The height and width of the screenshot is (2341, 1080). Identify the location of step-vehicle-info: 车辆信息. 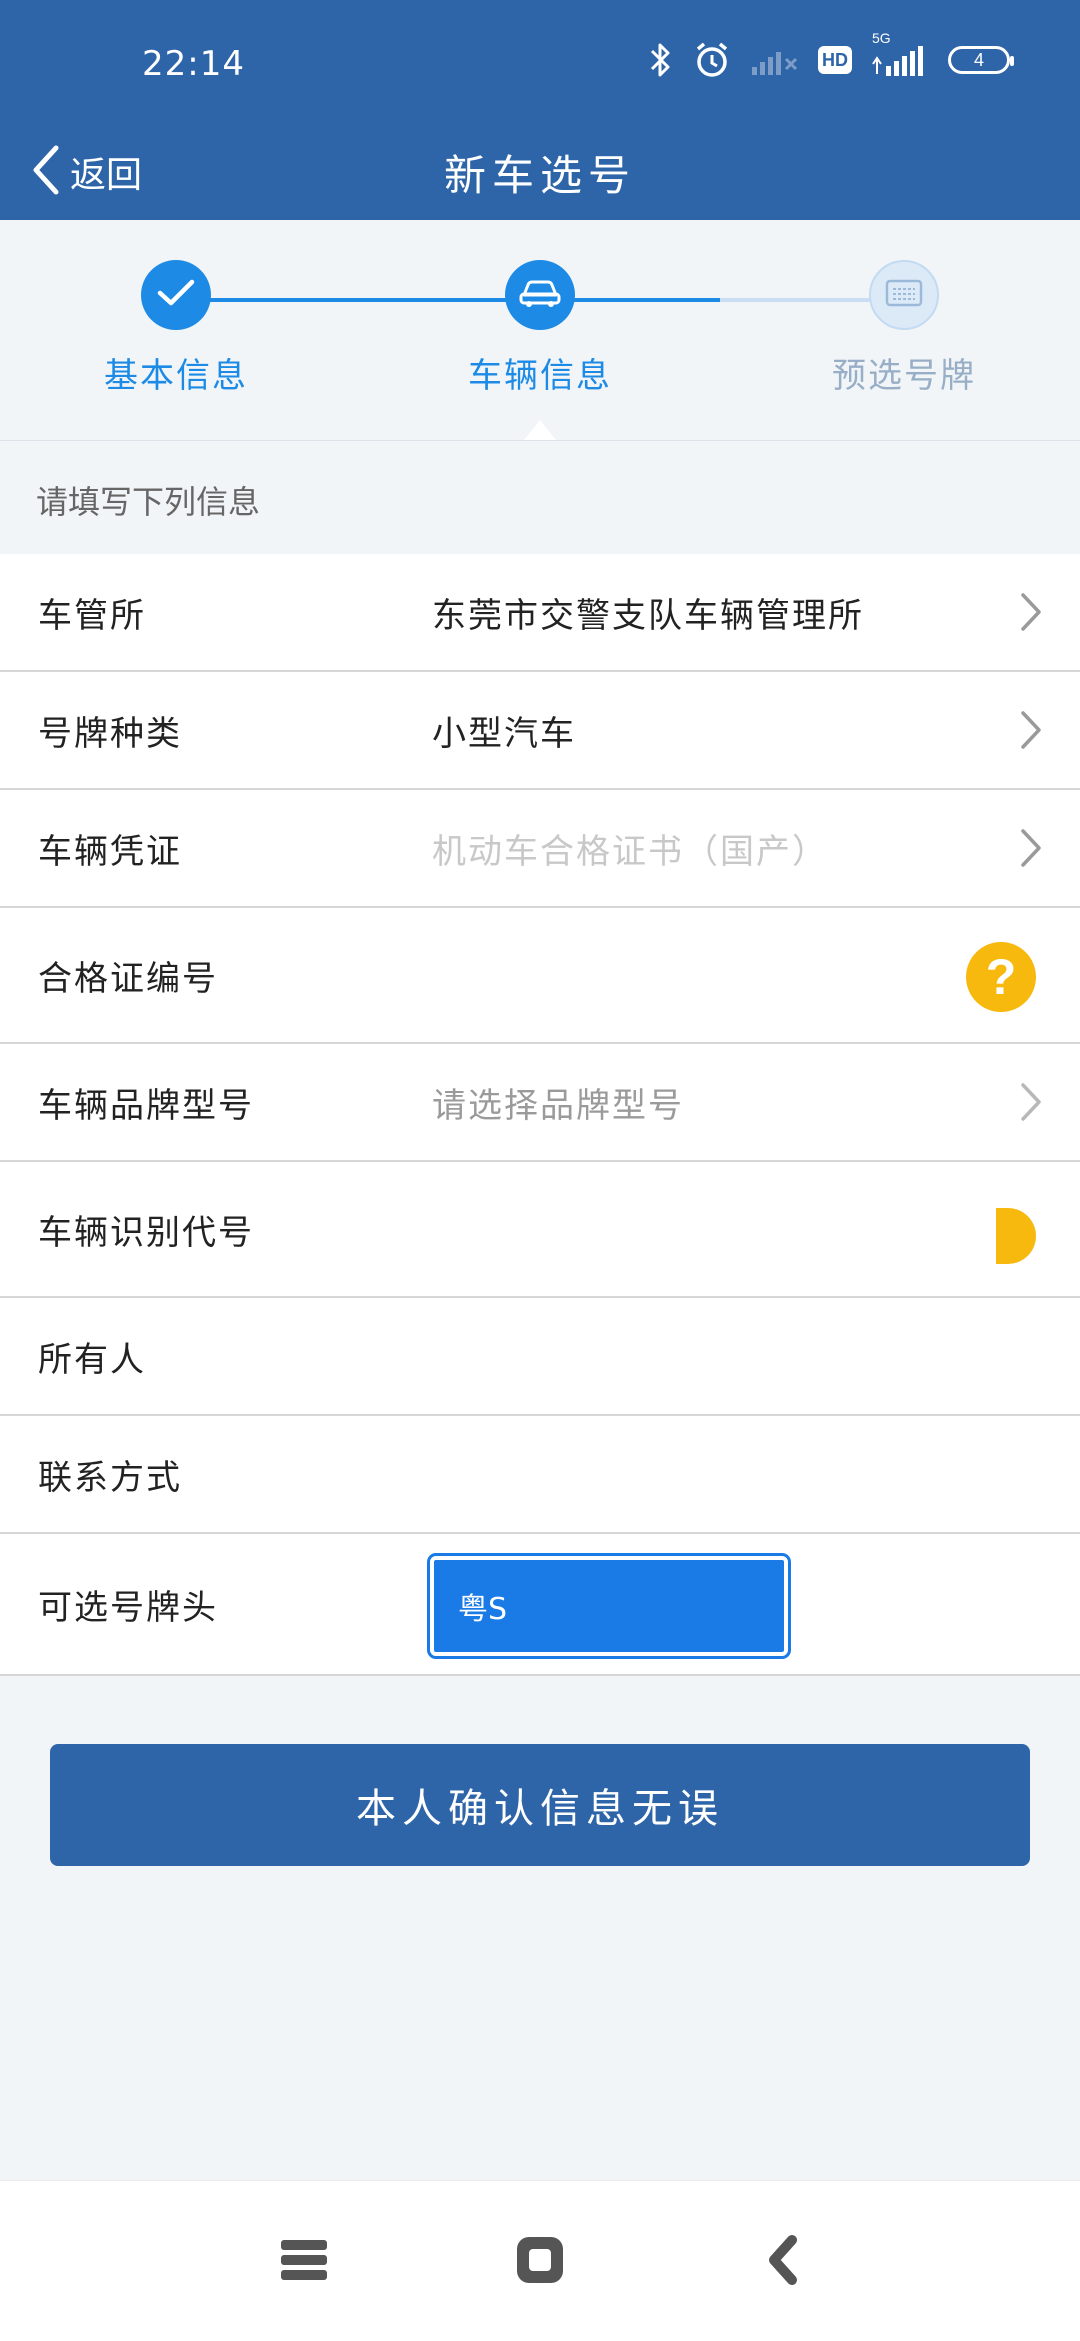
(540, 328).